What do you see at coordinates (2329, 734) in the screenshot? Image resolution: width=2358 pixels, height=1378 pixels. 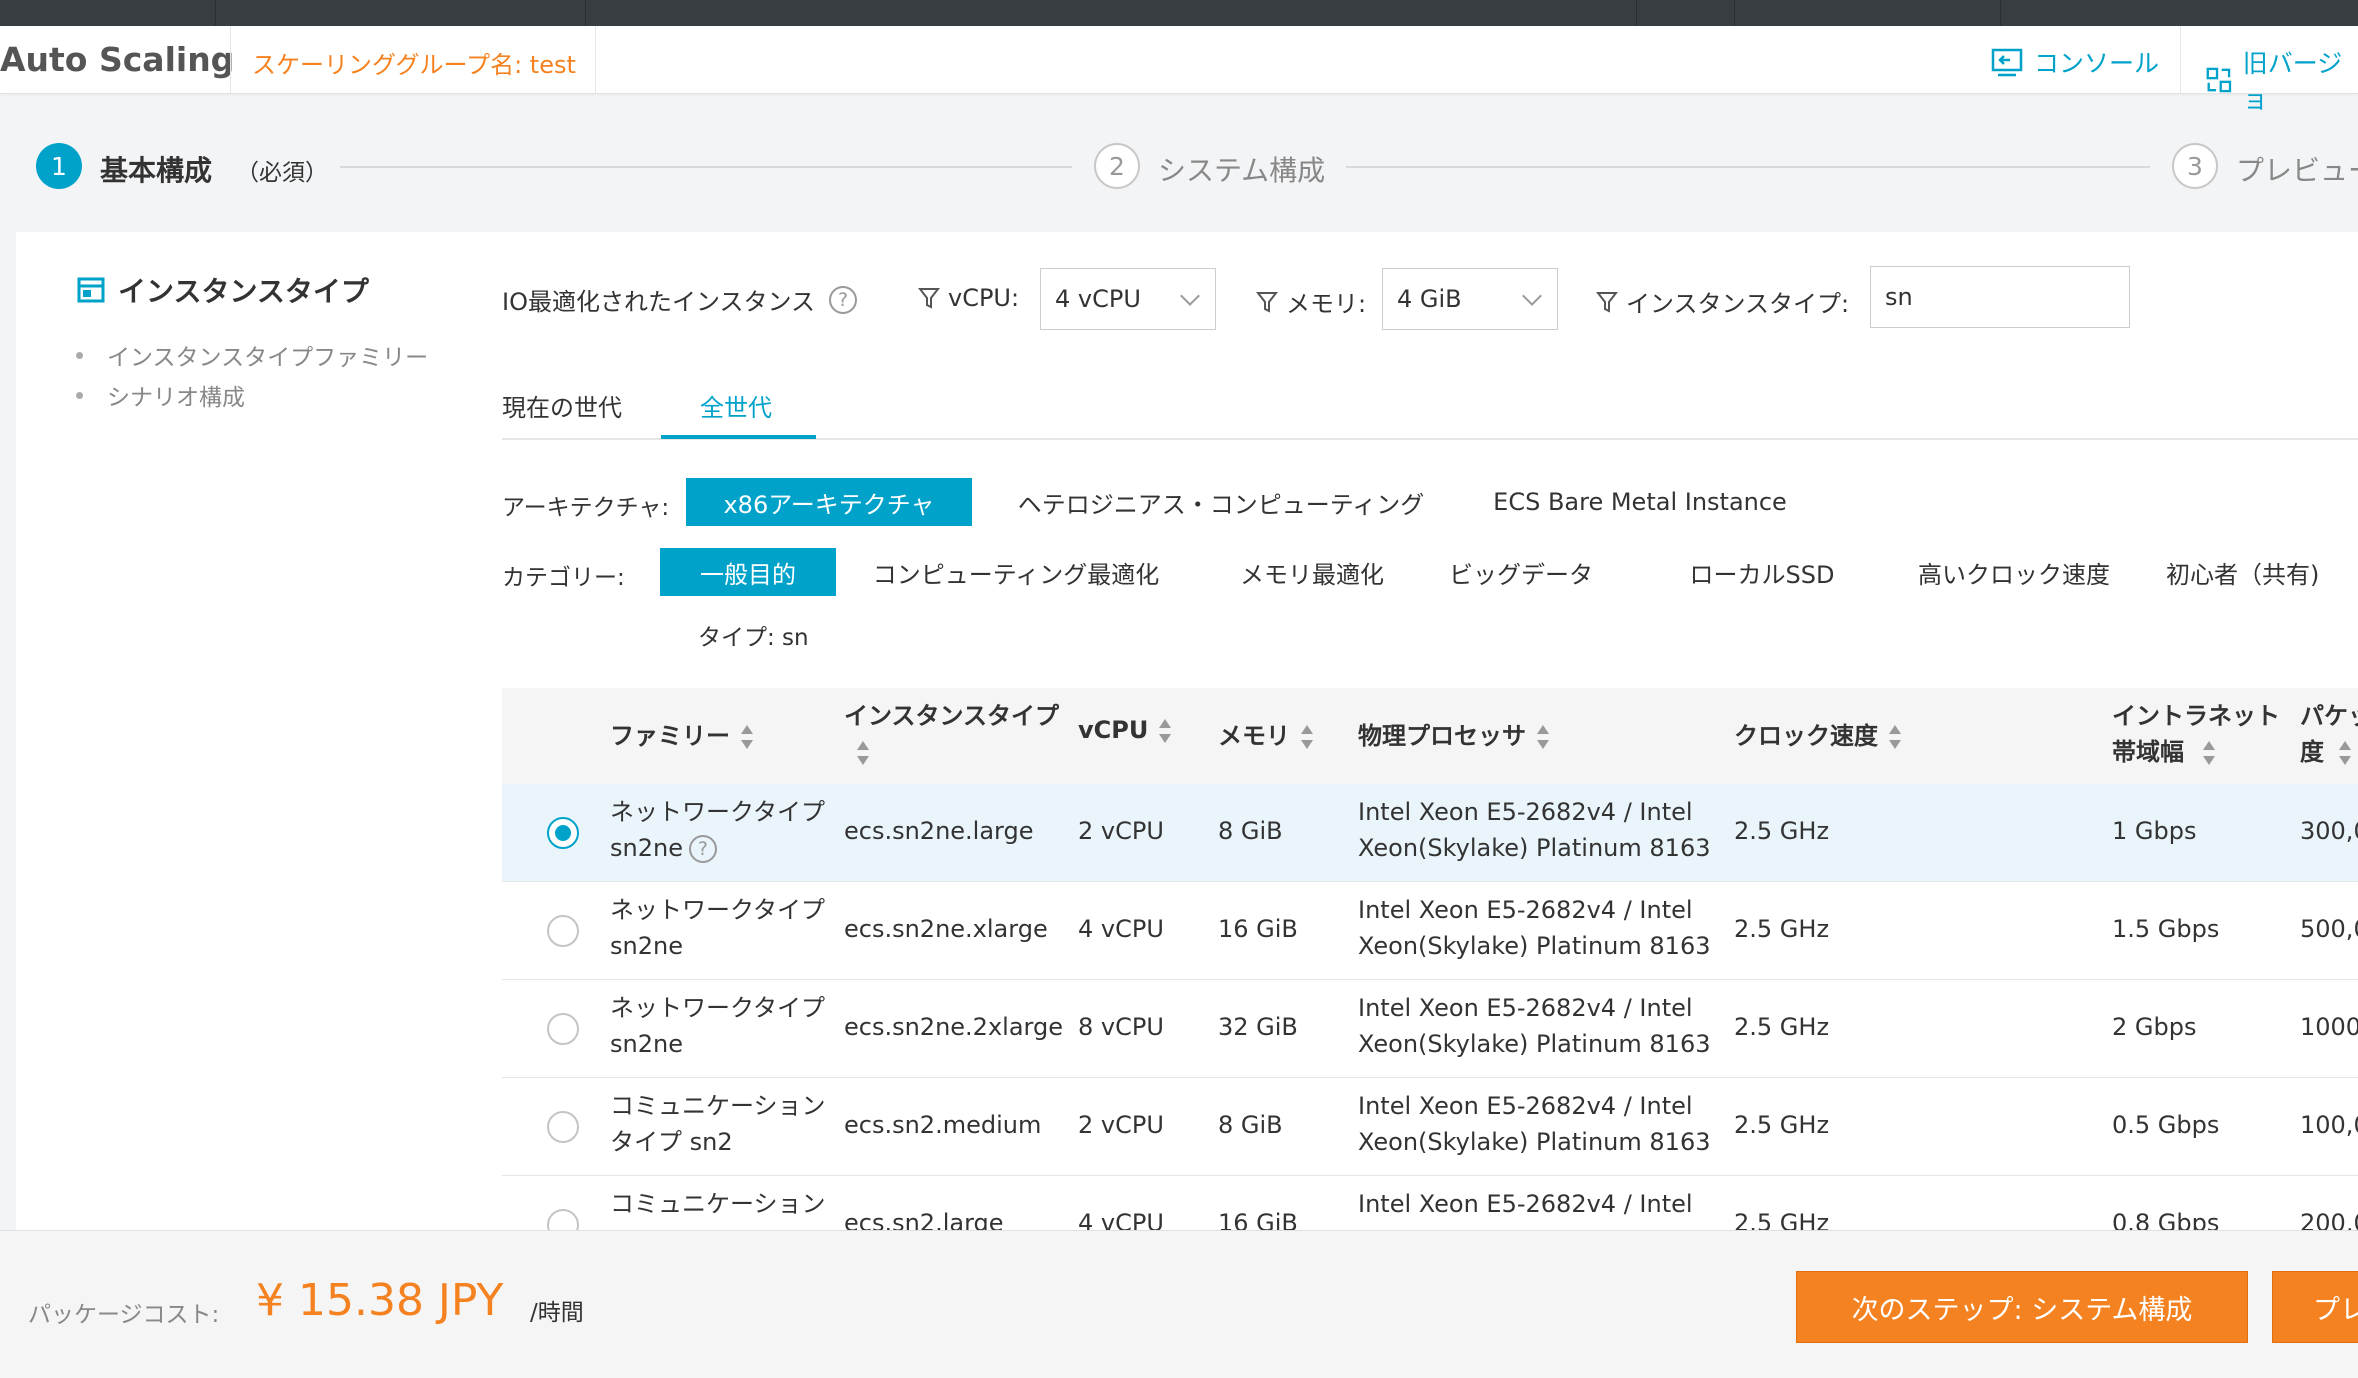 I see `column-packet-rate: パケッ度` at bounding box center [2329, 734].